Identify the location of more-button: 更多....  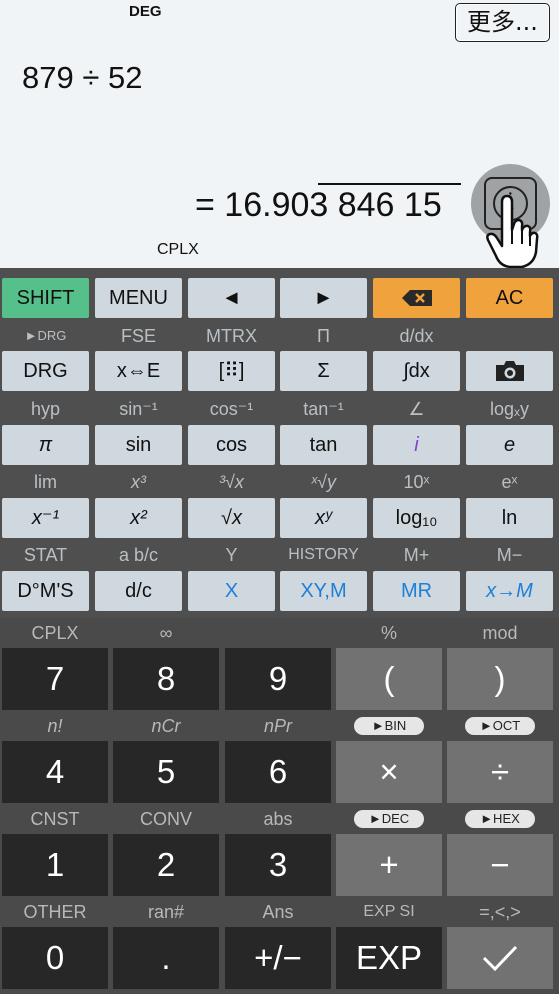
(502, 22).